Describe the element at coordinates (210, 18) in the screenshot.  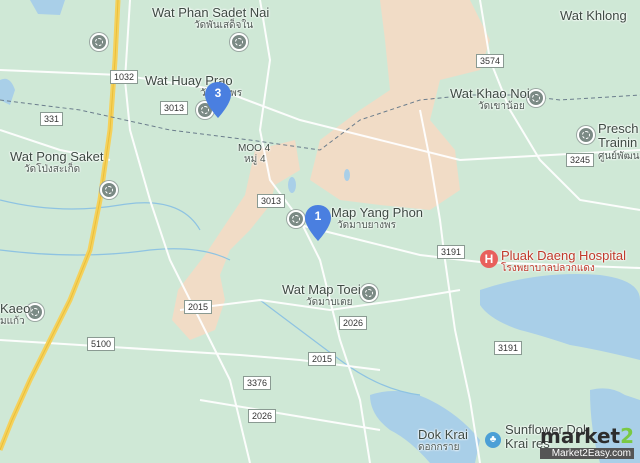
I see `place-label-wat-phan-sadet-nai: Wat Phan Sadet Nai วัดพันเสด็จใน` at that location.